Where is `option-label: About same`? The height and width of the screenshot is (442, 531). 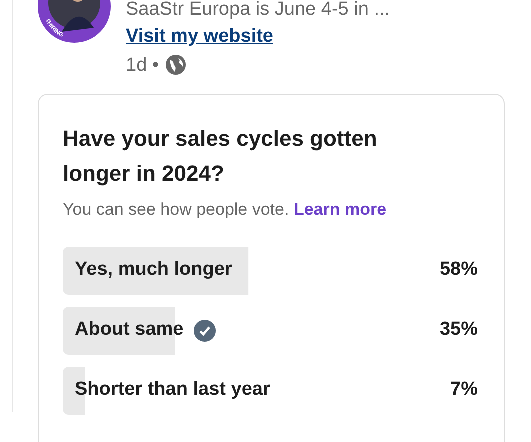
option-label: About same is located at coordinates (129, 330).